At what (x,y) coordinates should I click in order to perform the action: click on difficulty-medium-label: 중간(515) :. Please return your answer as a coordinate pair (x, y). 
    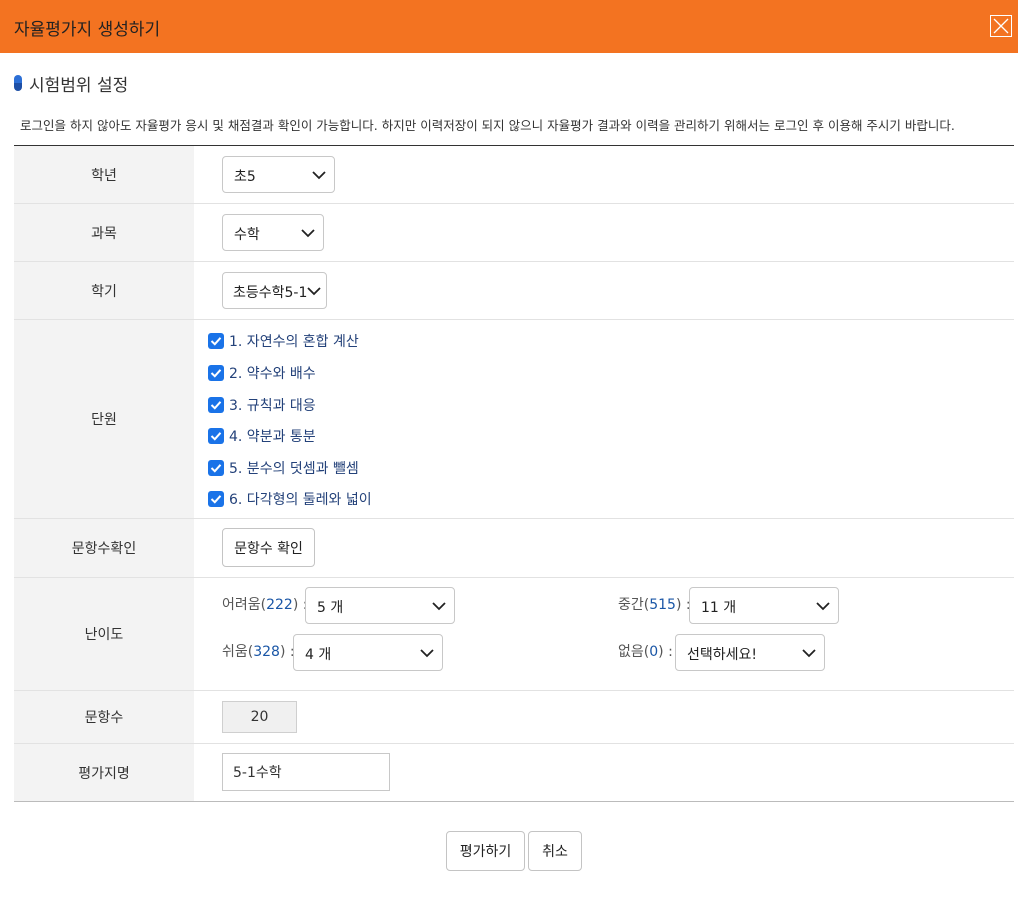
    Looking at the image, I should click on (654, 605).